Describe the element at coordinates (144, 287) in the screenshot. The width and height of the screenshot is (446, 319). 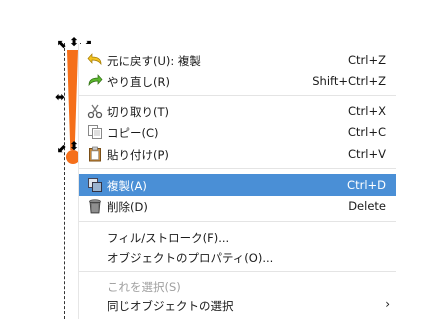
I see `menu-item-label: これを選択(S)` at that location.